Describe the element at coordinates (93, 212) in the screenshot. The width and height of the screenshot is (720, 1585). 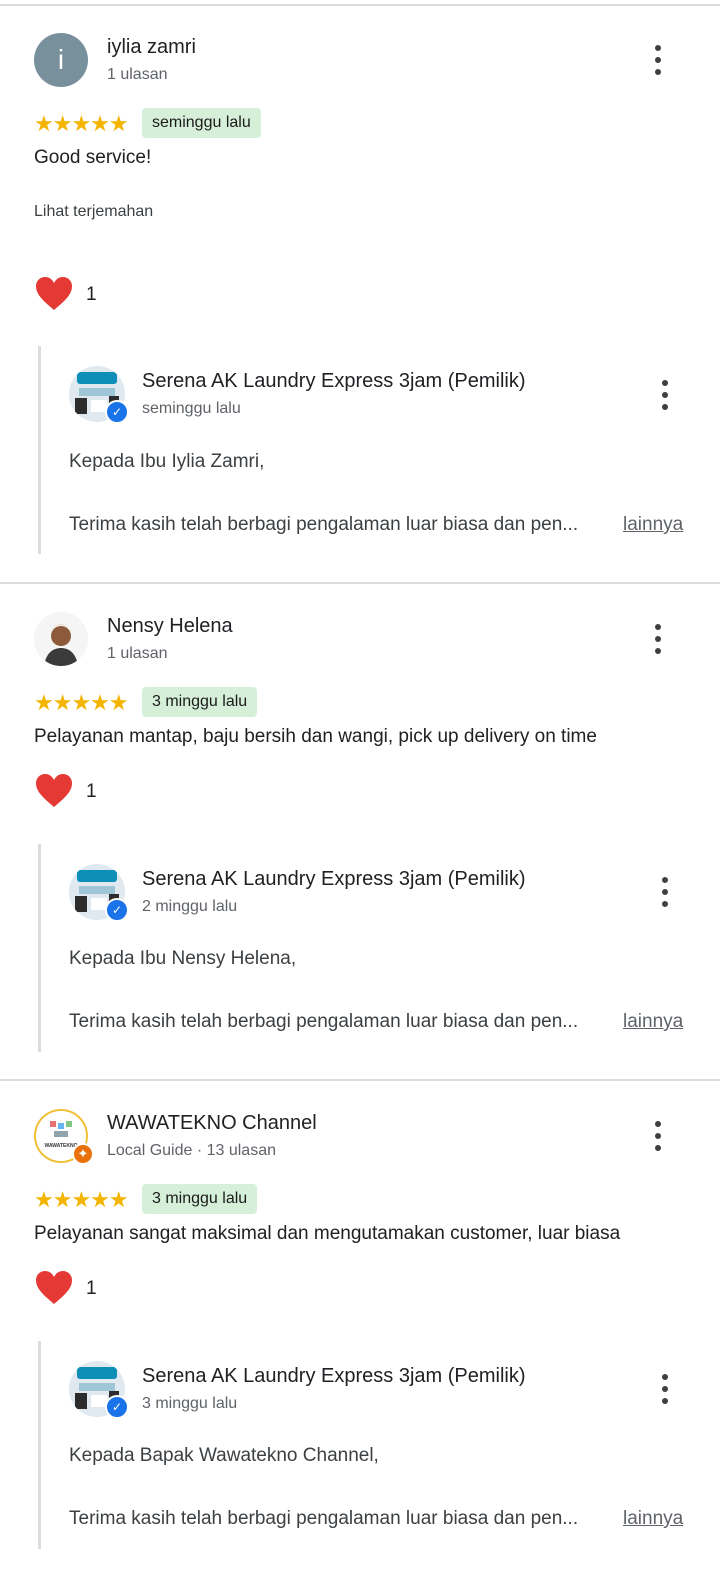
I see `see-translation-link: Lihat terjemahan` at that location.